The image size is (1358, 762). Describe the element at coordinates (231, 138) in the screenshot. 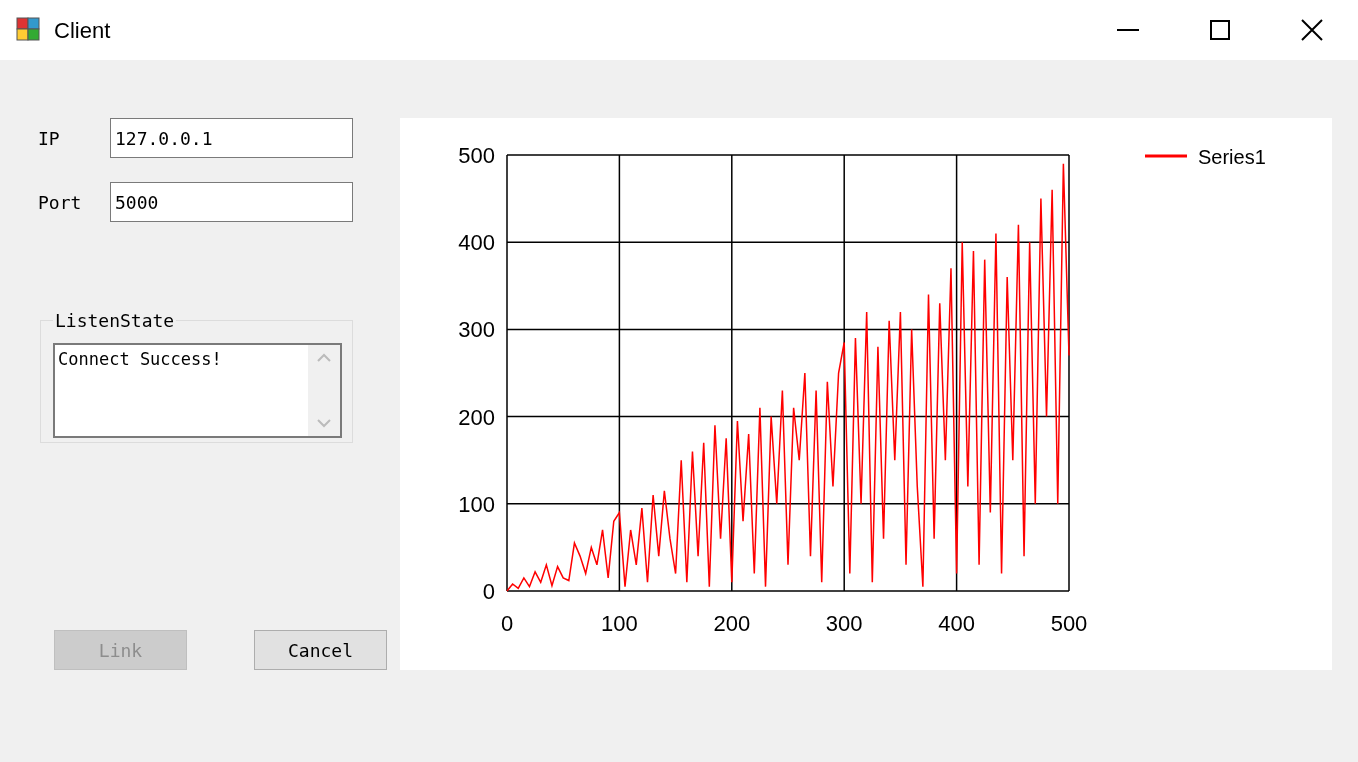

I see `text-field: 127.0.0.1` at that location.